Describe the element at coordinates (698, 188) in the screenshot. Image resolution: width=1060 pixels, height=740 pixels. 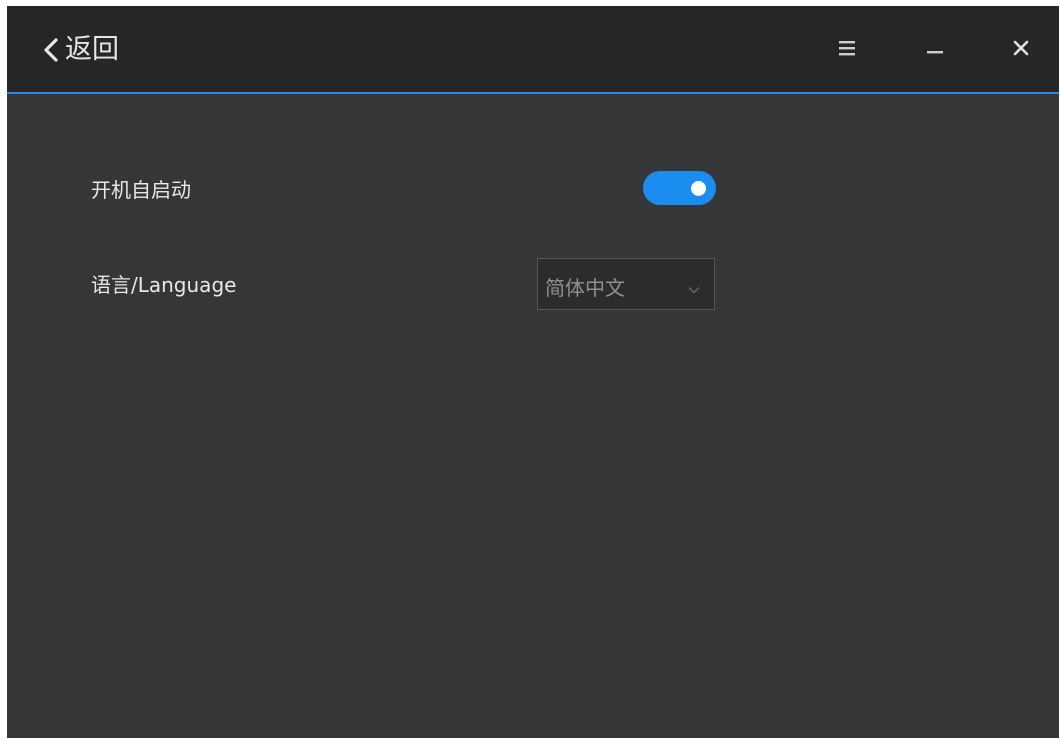
I see `toggle-knob` at that location.